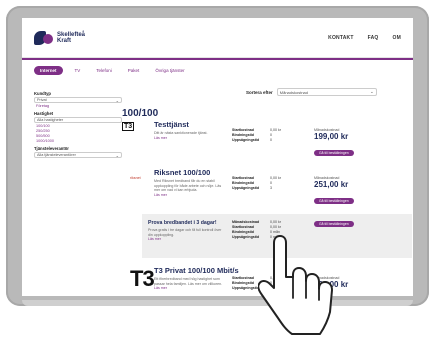  Describe the element at coordinates (48, 70) in the screenshot. I see `tab-internet: Internet` at that location.